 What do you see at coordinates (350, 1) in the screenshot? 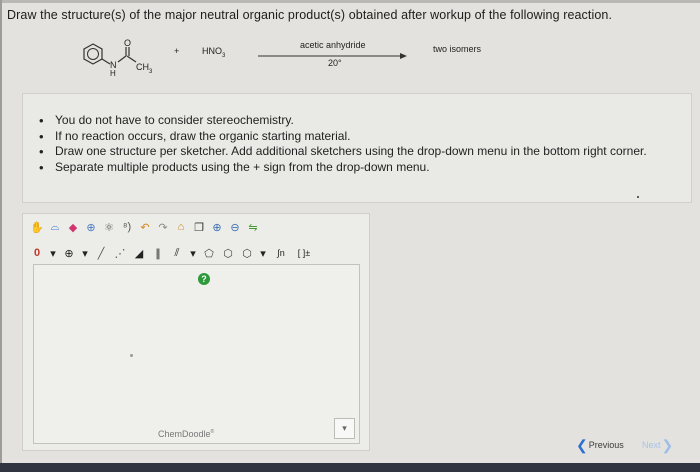
I see `top-border` at bounding box center [350, 1].